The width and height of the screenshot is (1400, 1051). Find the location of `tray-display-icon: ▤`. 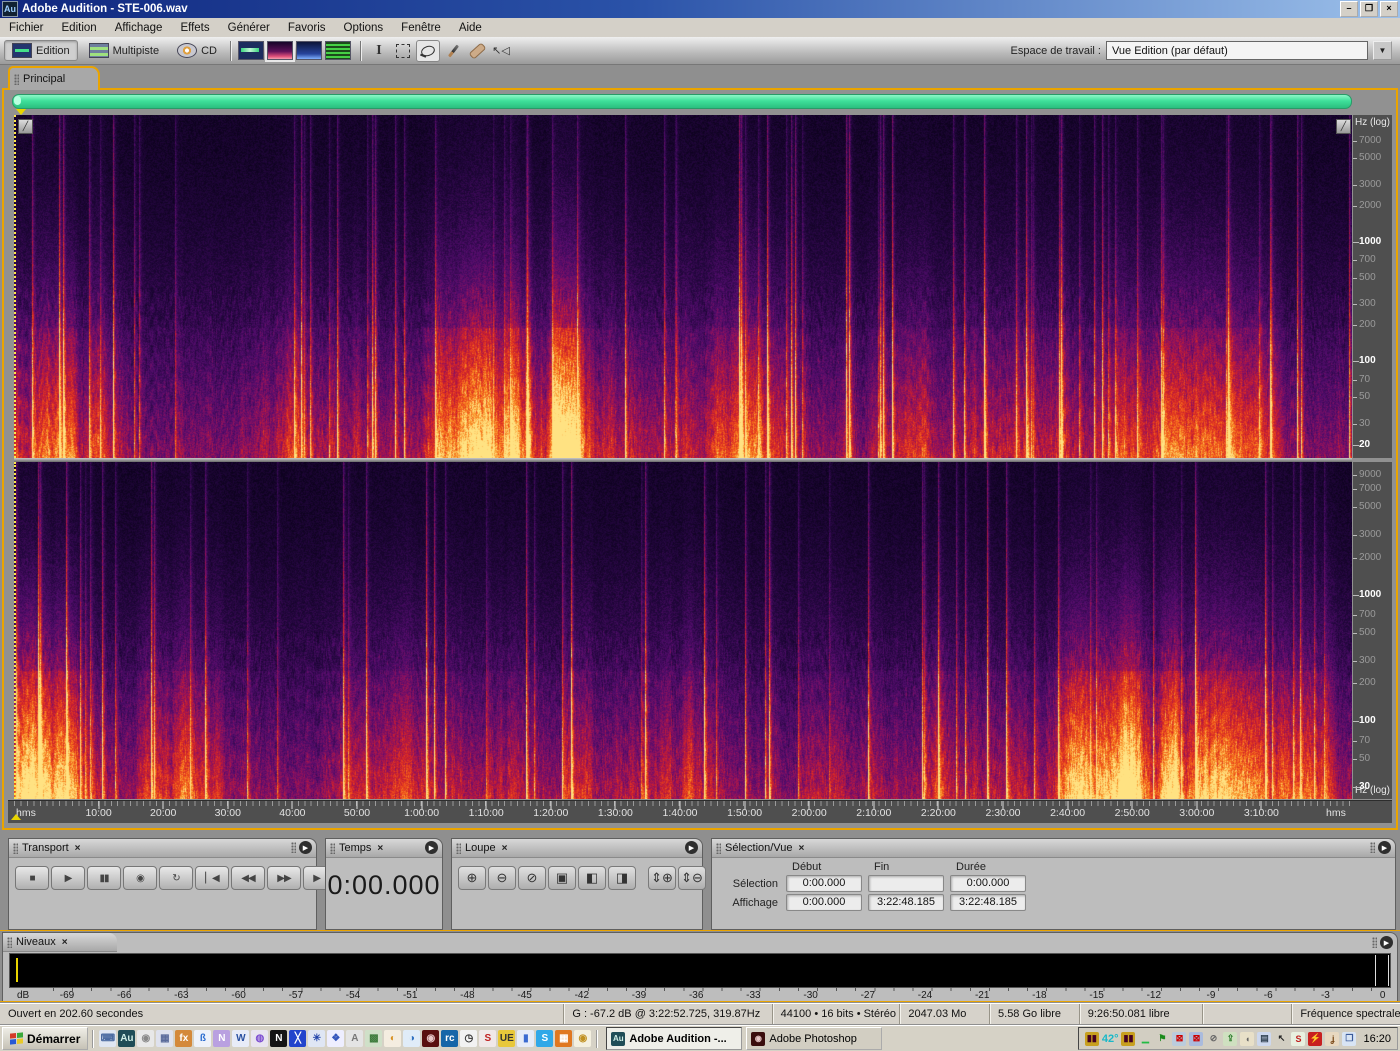

tray-display-icon: ▤ is located at coordinates (1264, 1038).